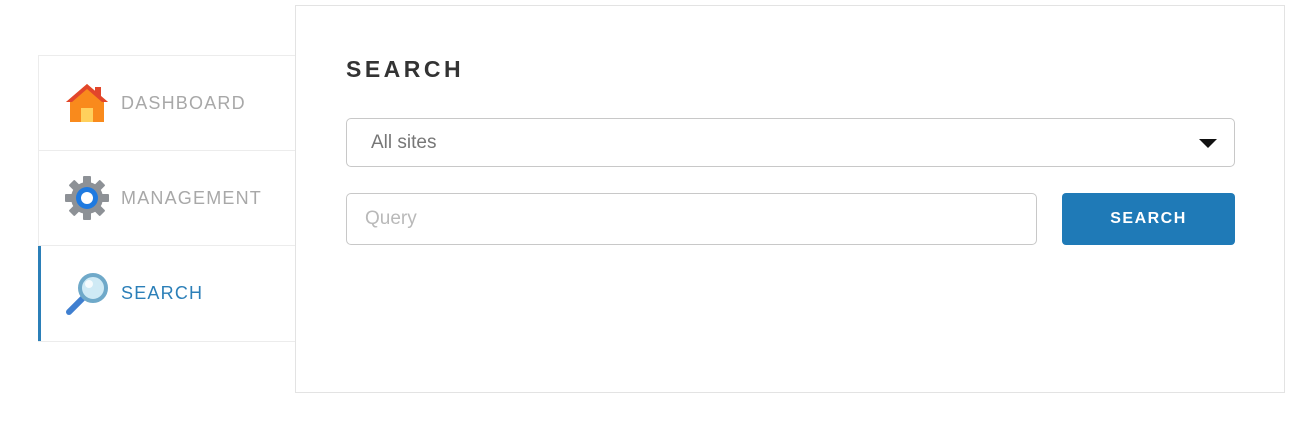  I want to click on sidebar-item-dashboard: DASHBOARD, so click(167, 103).